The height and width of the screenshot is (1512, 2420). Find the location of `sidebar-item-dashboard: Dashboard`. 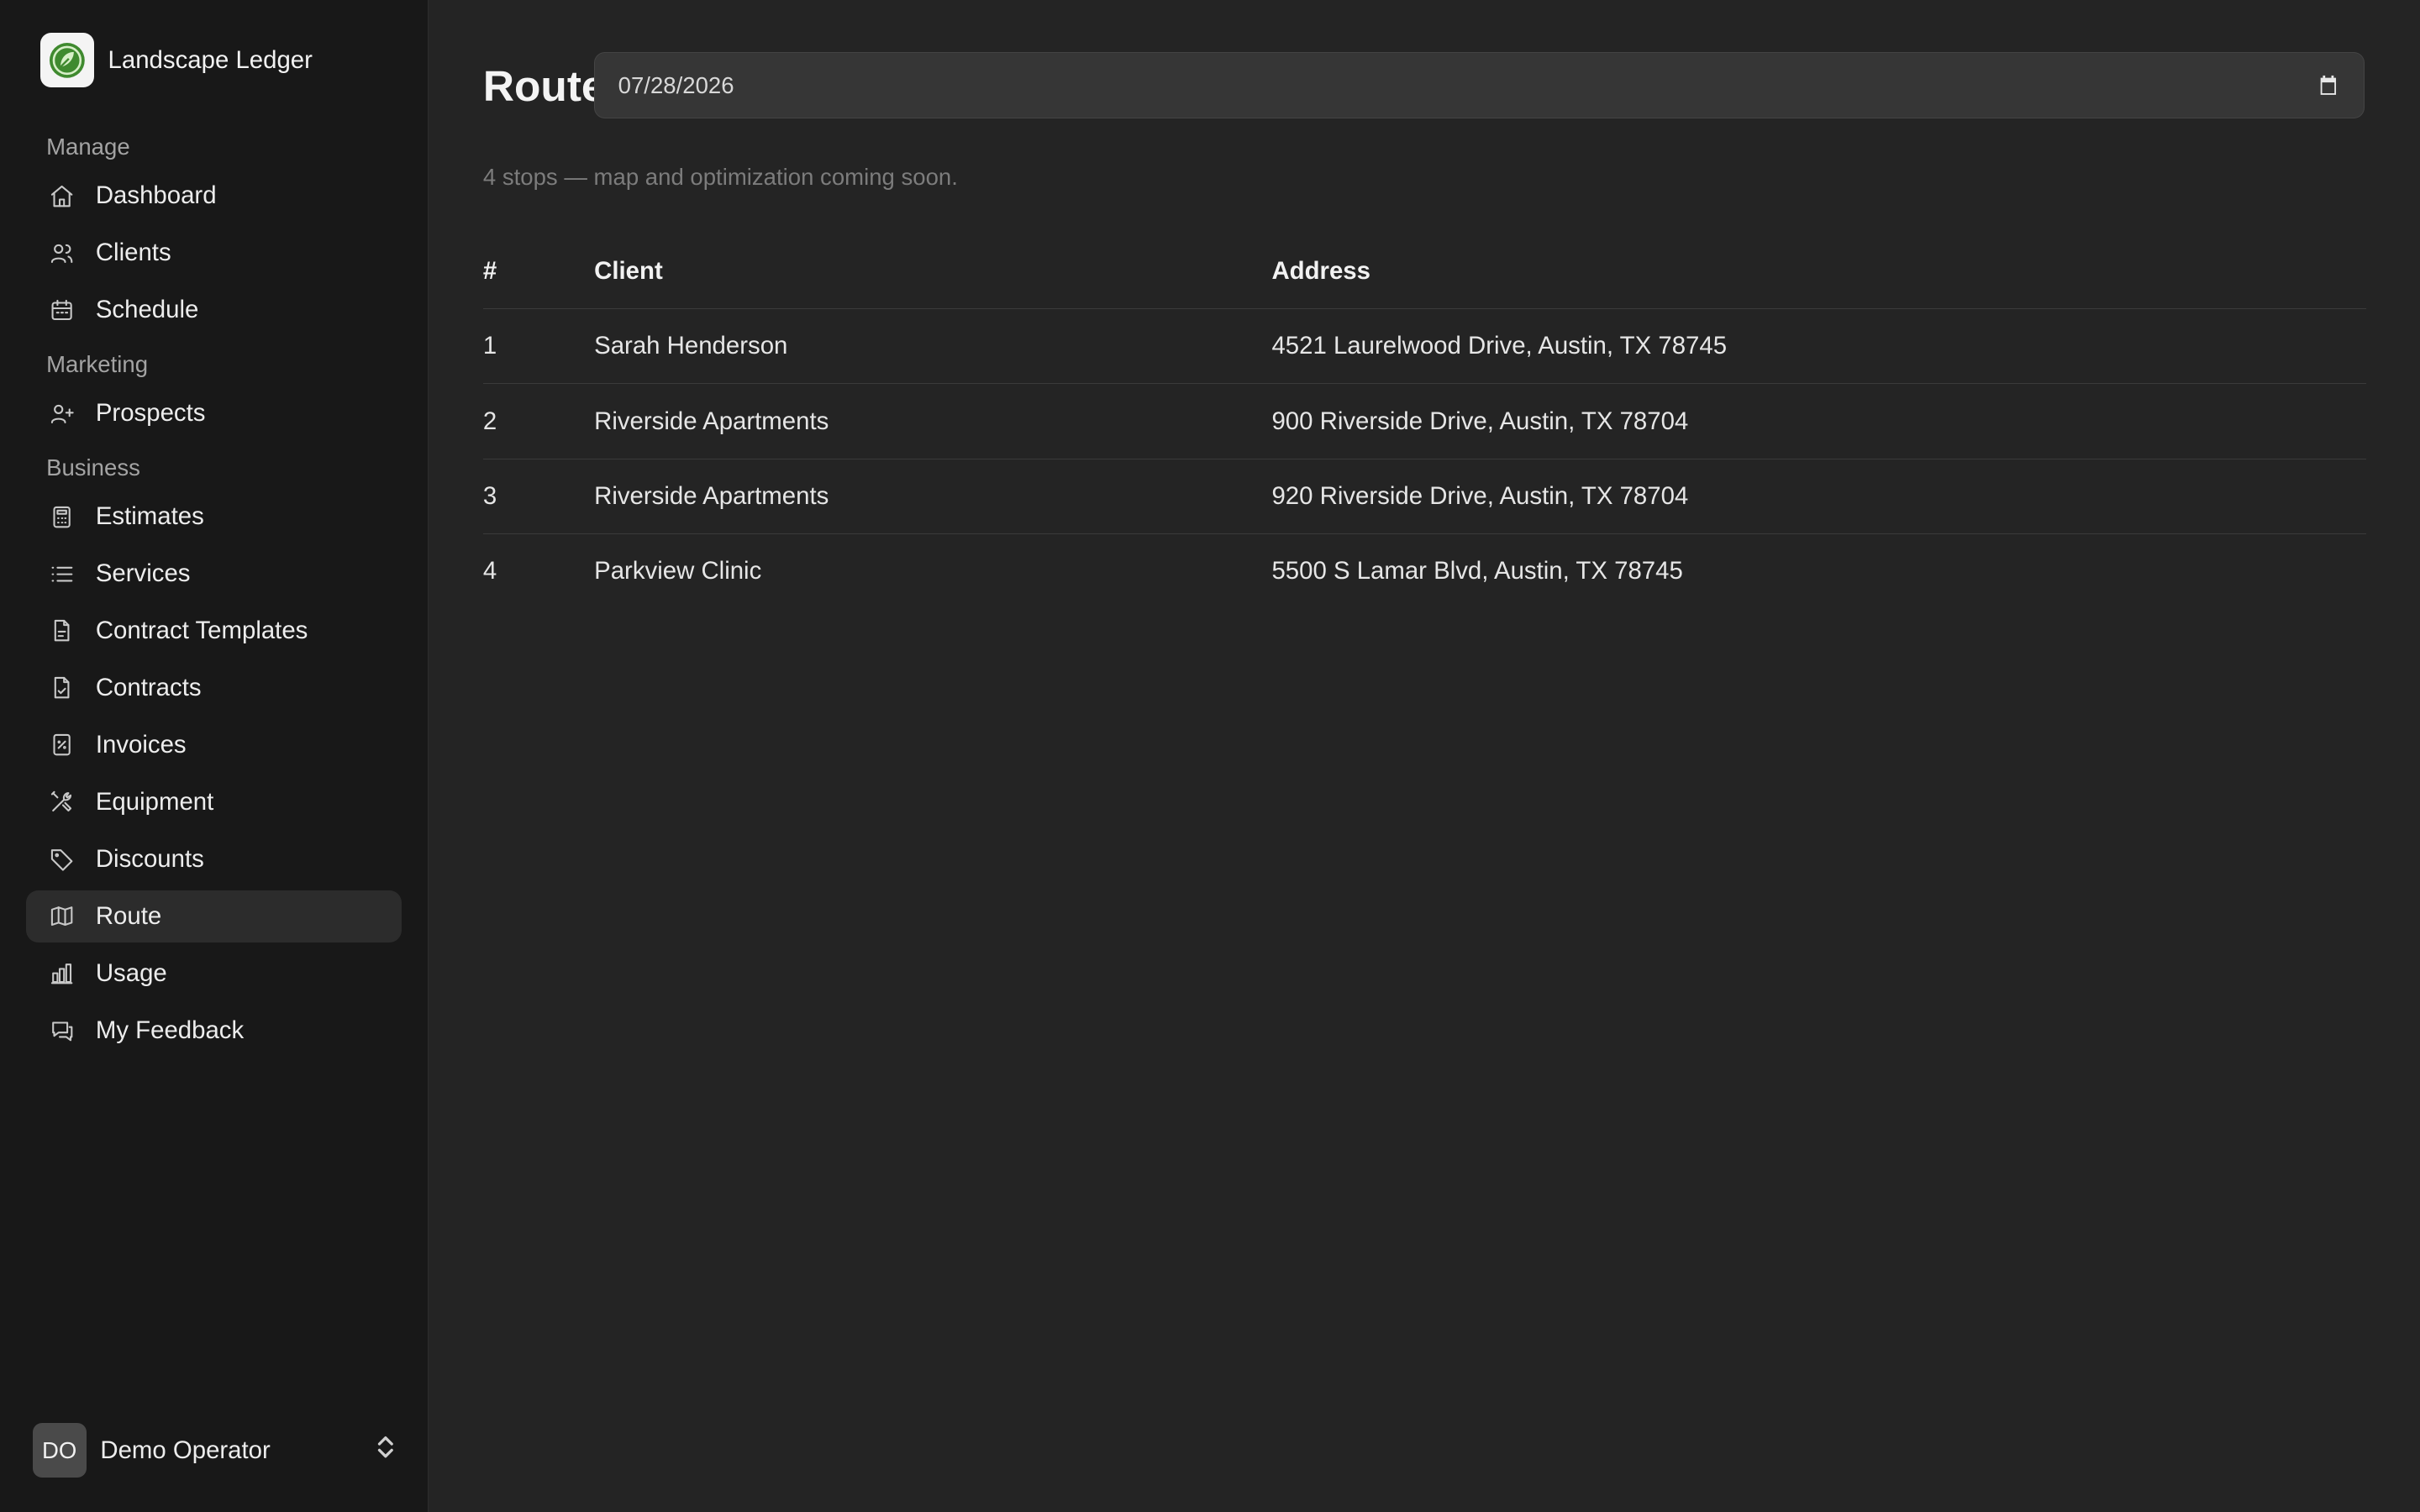

sidebar-item-dashboard: Dashboard is located at coordinates (214, 196).